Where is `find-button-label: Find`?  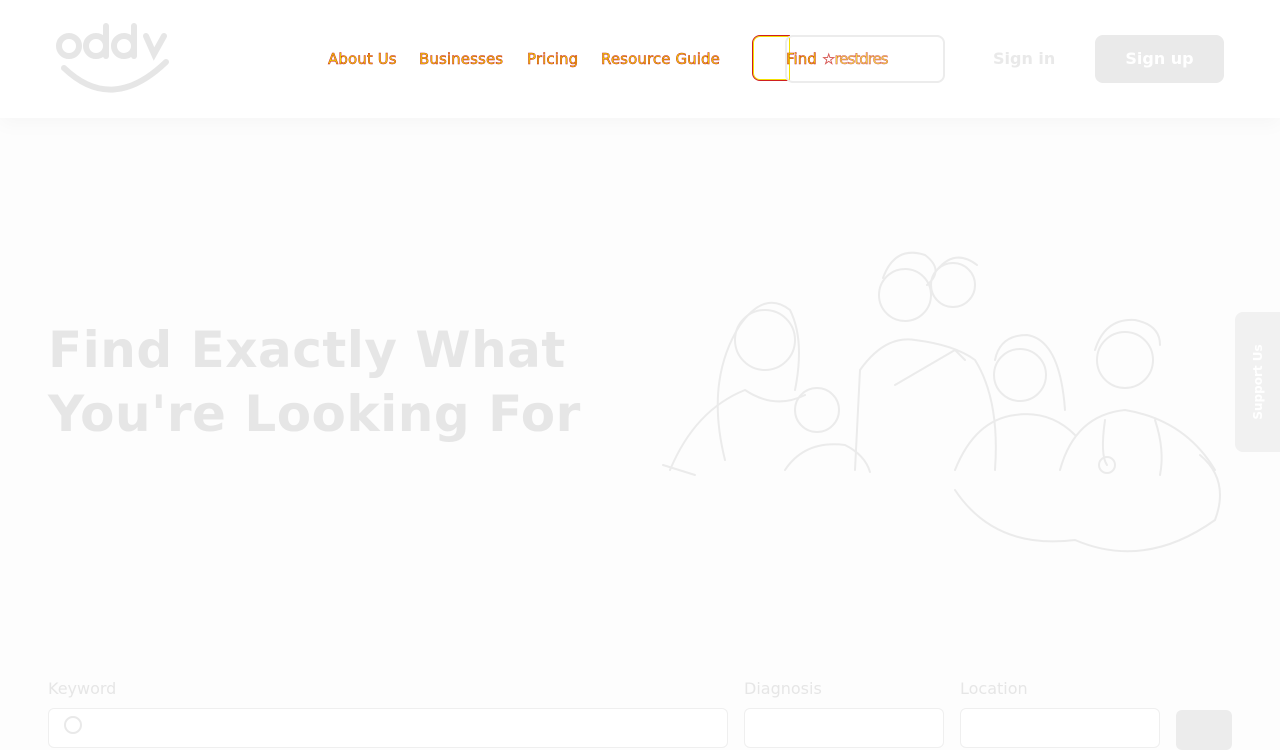
find-button-label: Find is located at coordinates (801, 59).